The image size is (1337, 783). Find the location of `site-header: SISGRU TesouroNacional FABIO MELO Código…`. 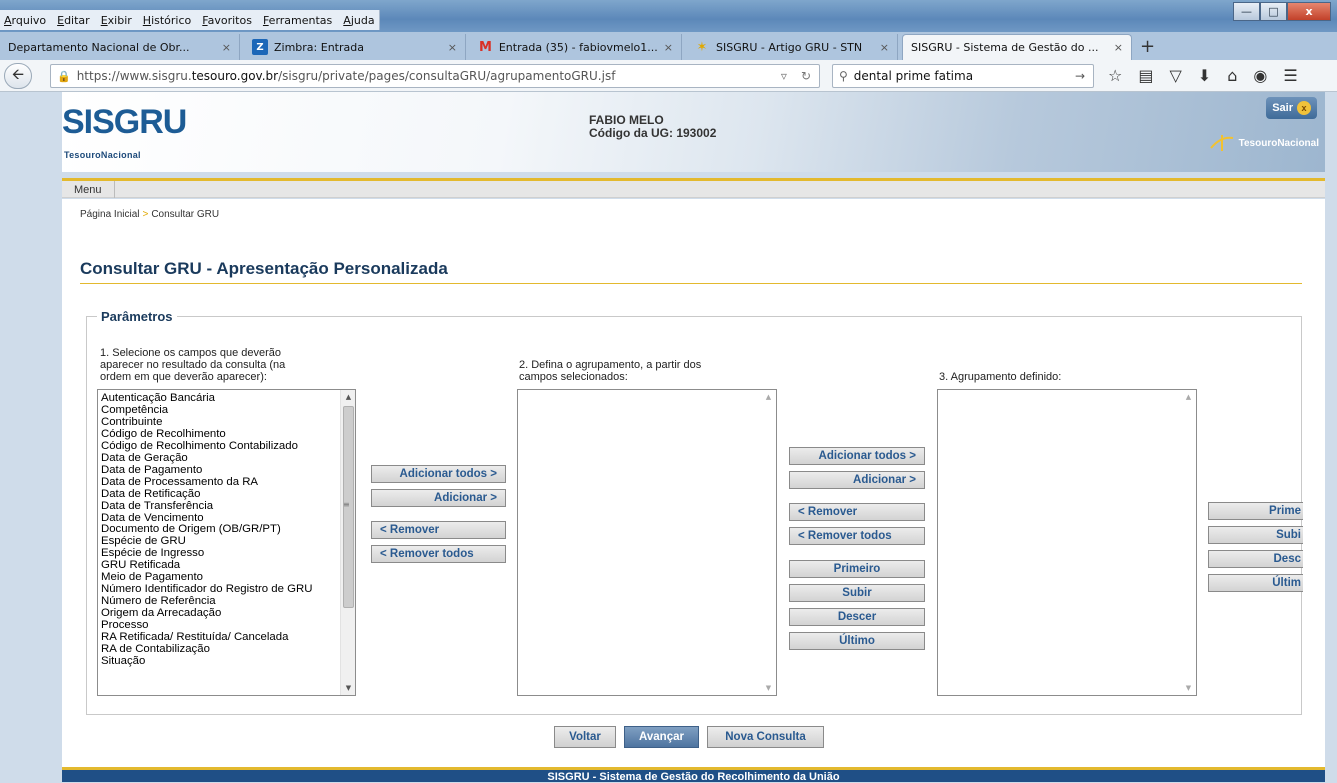

site-header: SISGRU TesouroNacional FABIO MELO Código… is located at coordinates (693, 132).